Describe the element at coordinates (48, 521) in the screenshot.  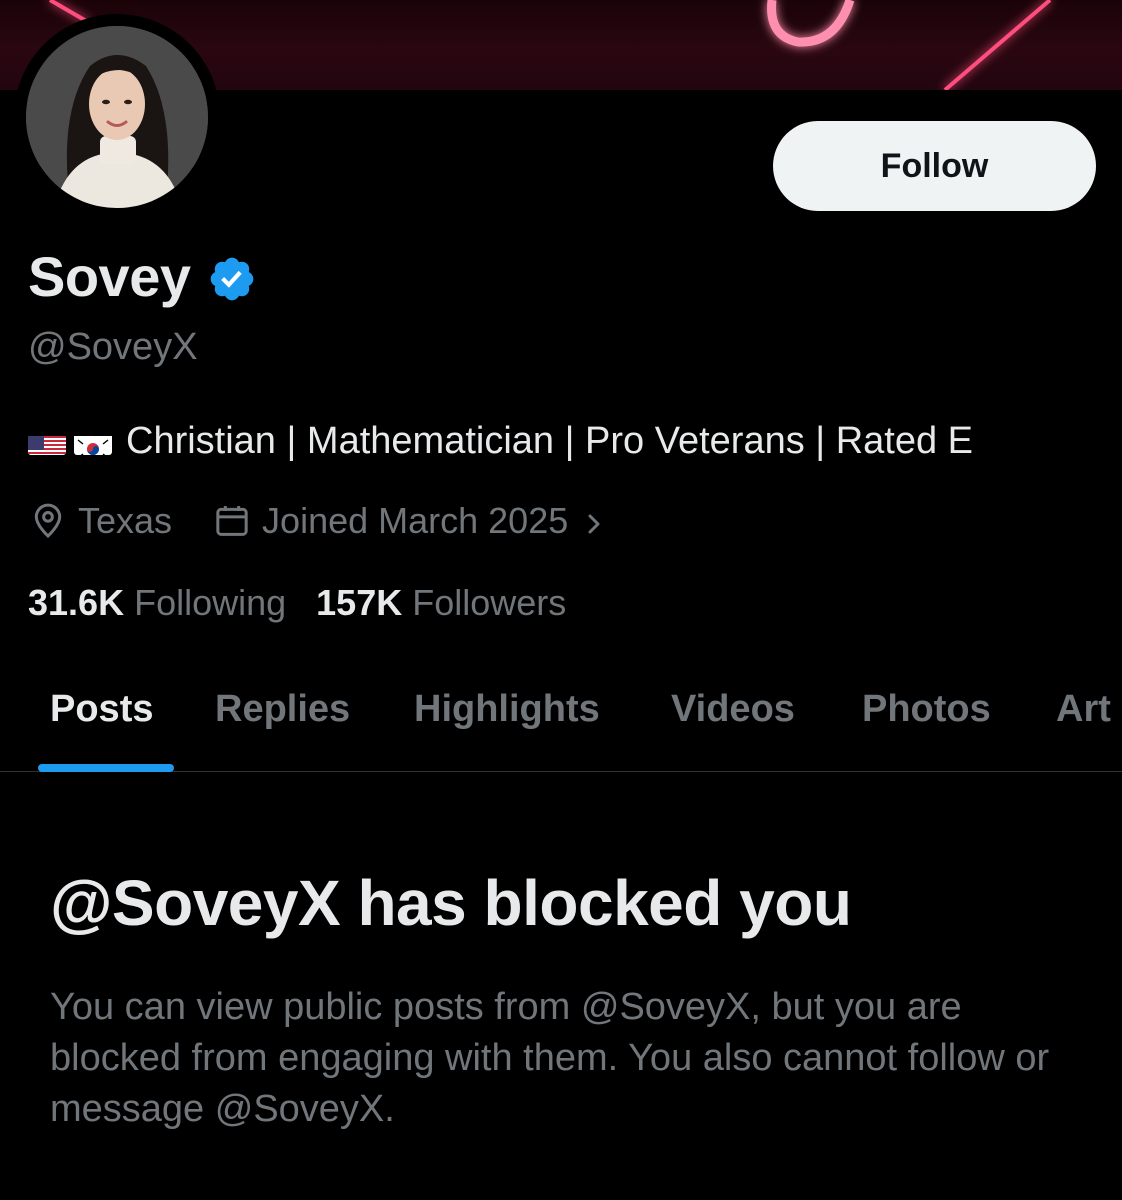
I see `location-pin-icon` at that location.